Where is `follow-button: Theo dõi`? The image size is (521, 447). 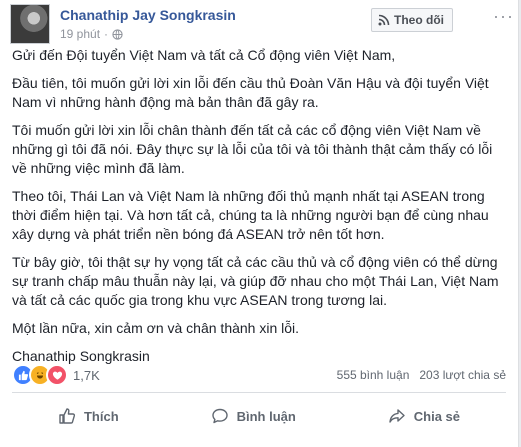
follow-button: Theo dõi is located at coordinates (412, 20).